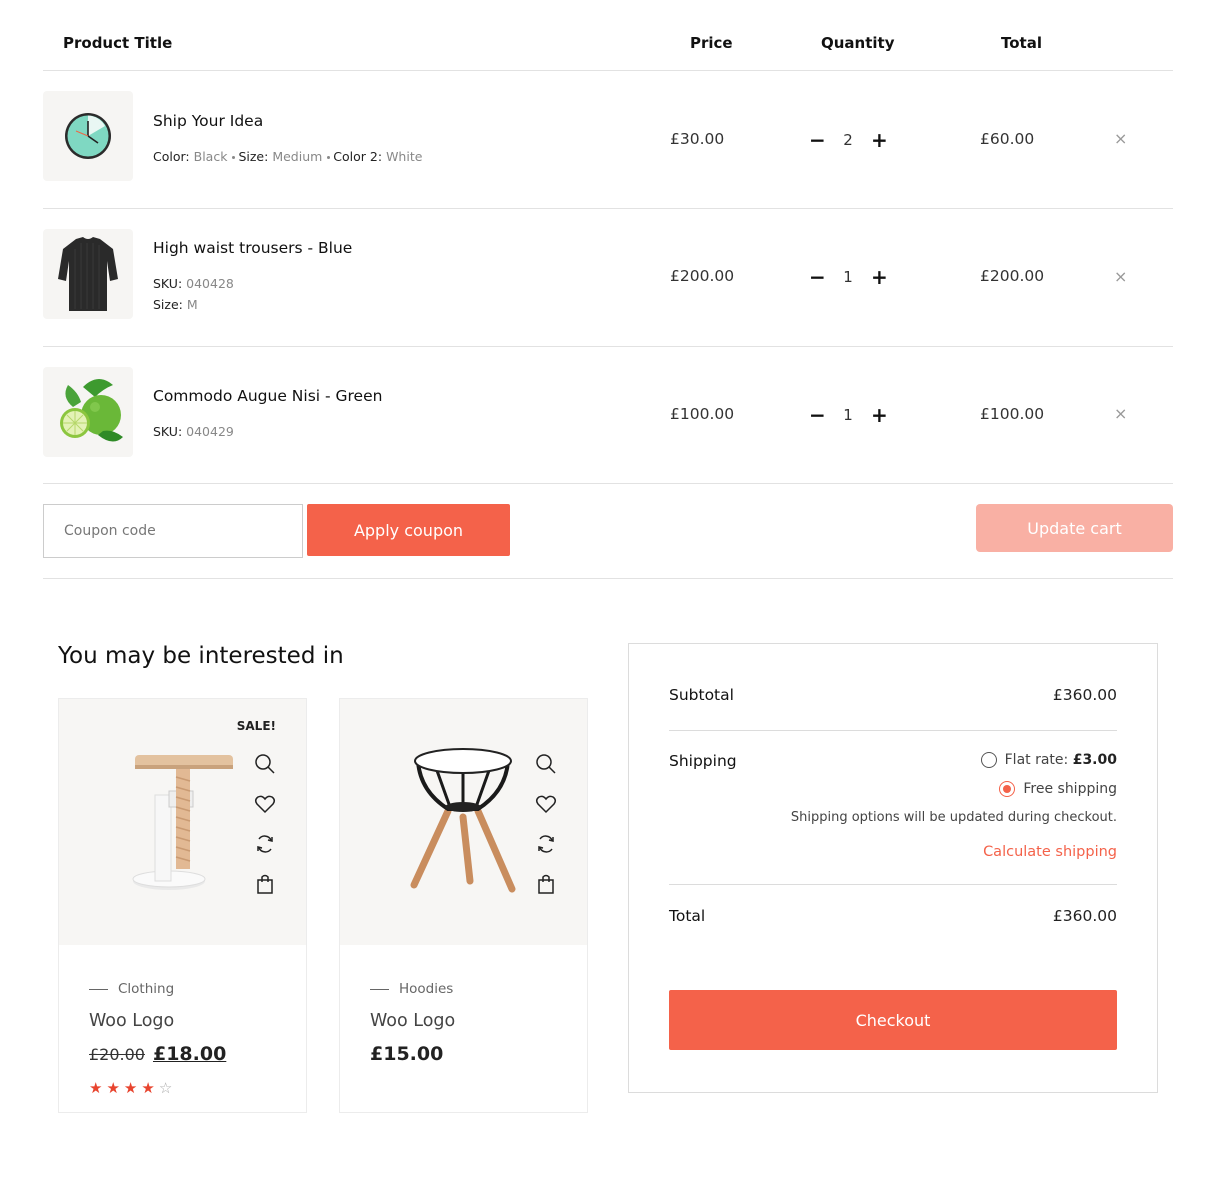 This screenshot has width=1212, height=1195. What do you see at coordinates (687, 916) in the screenshot?
I see `total-label: Total` at bounding box center [687, 916].